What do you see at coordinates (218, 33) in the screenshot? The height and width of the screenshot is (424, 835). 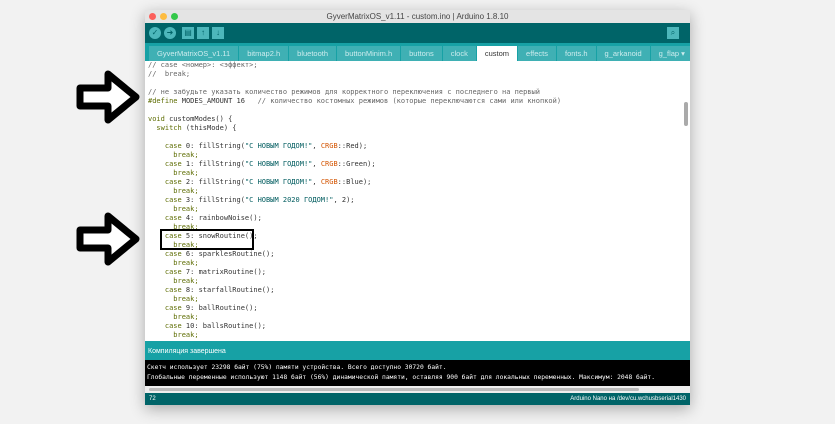 I see `save-button: ↓` at bounding box center [218, 33].